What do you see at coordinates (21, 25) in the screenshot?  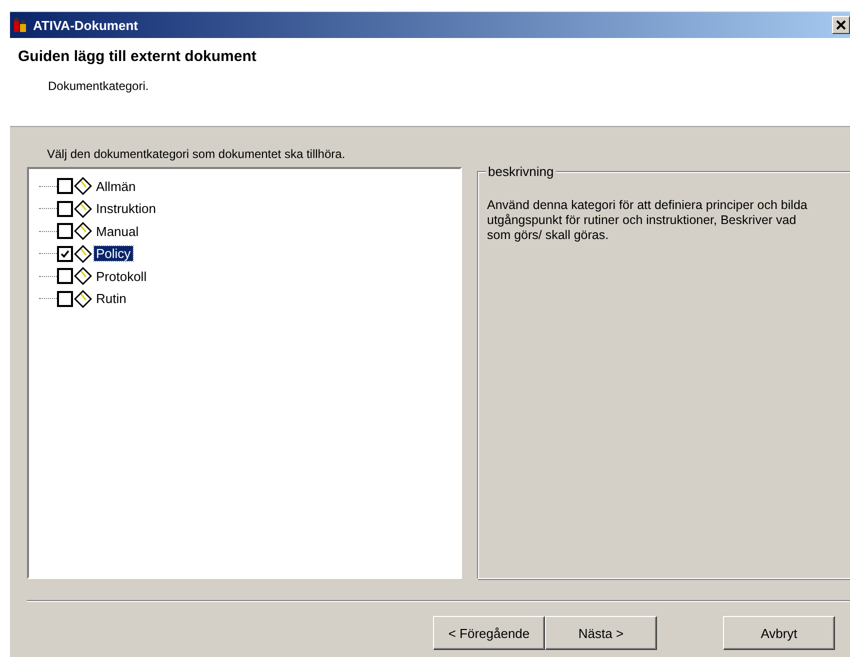 I see `figures-icon` at bounding box center [21, 25].